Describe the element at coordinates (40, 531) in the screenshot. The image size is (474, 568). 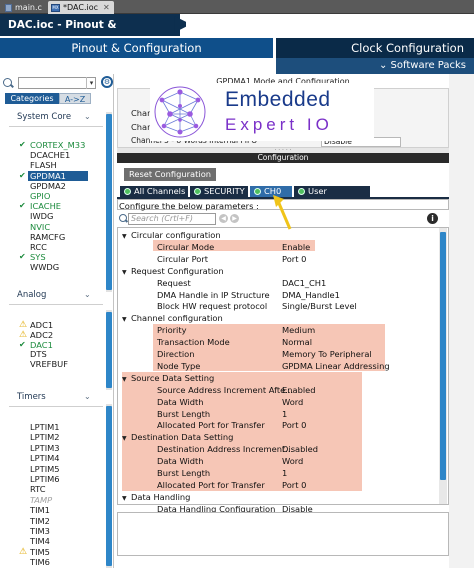
I see `category-item-tim3: TIM3` at that location.